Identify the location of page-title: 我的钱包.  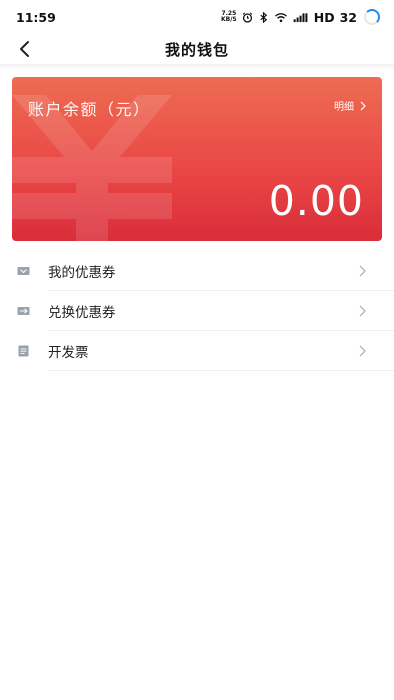
(196, 49).